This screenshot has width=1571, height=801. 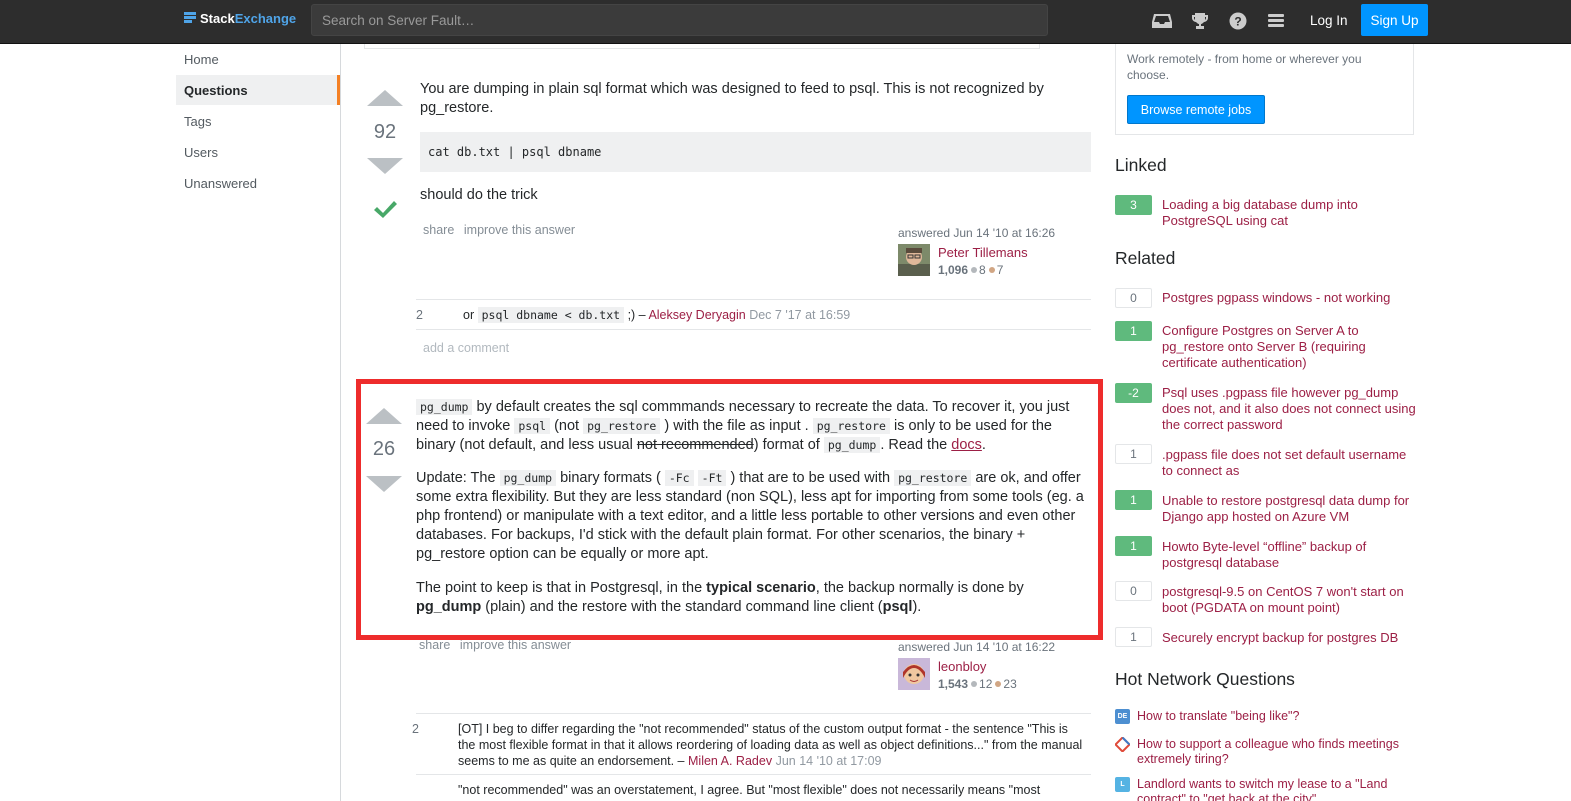 I want to click on stackexchange-logo: StackExchange, so click(x=240, y=18).